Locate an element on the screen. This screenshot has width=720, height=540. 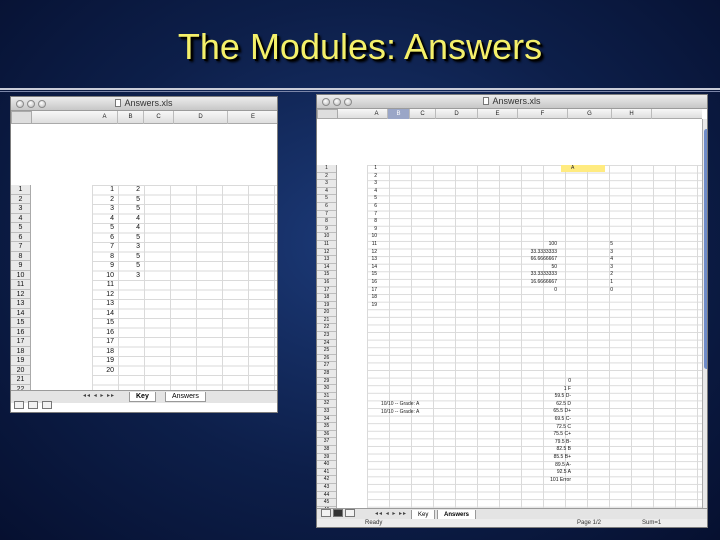
left-window-title: Answers.xls is located at coordinates (144, 103).